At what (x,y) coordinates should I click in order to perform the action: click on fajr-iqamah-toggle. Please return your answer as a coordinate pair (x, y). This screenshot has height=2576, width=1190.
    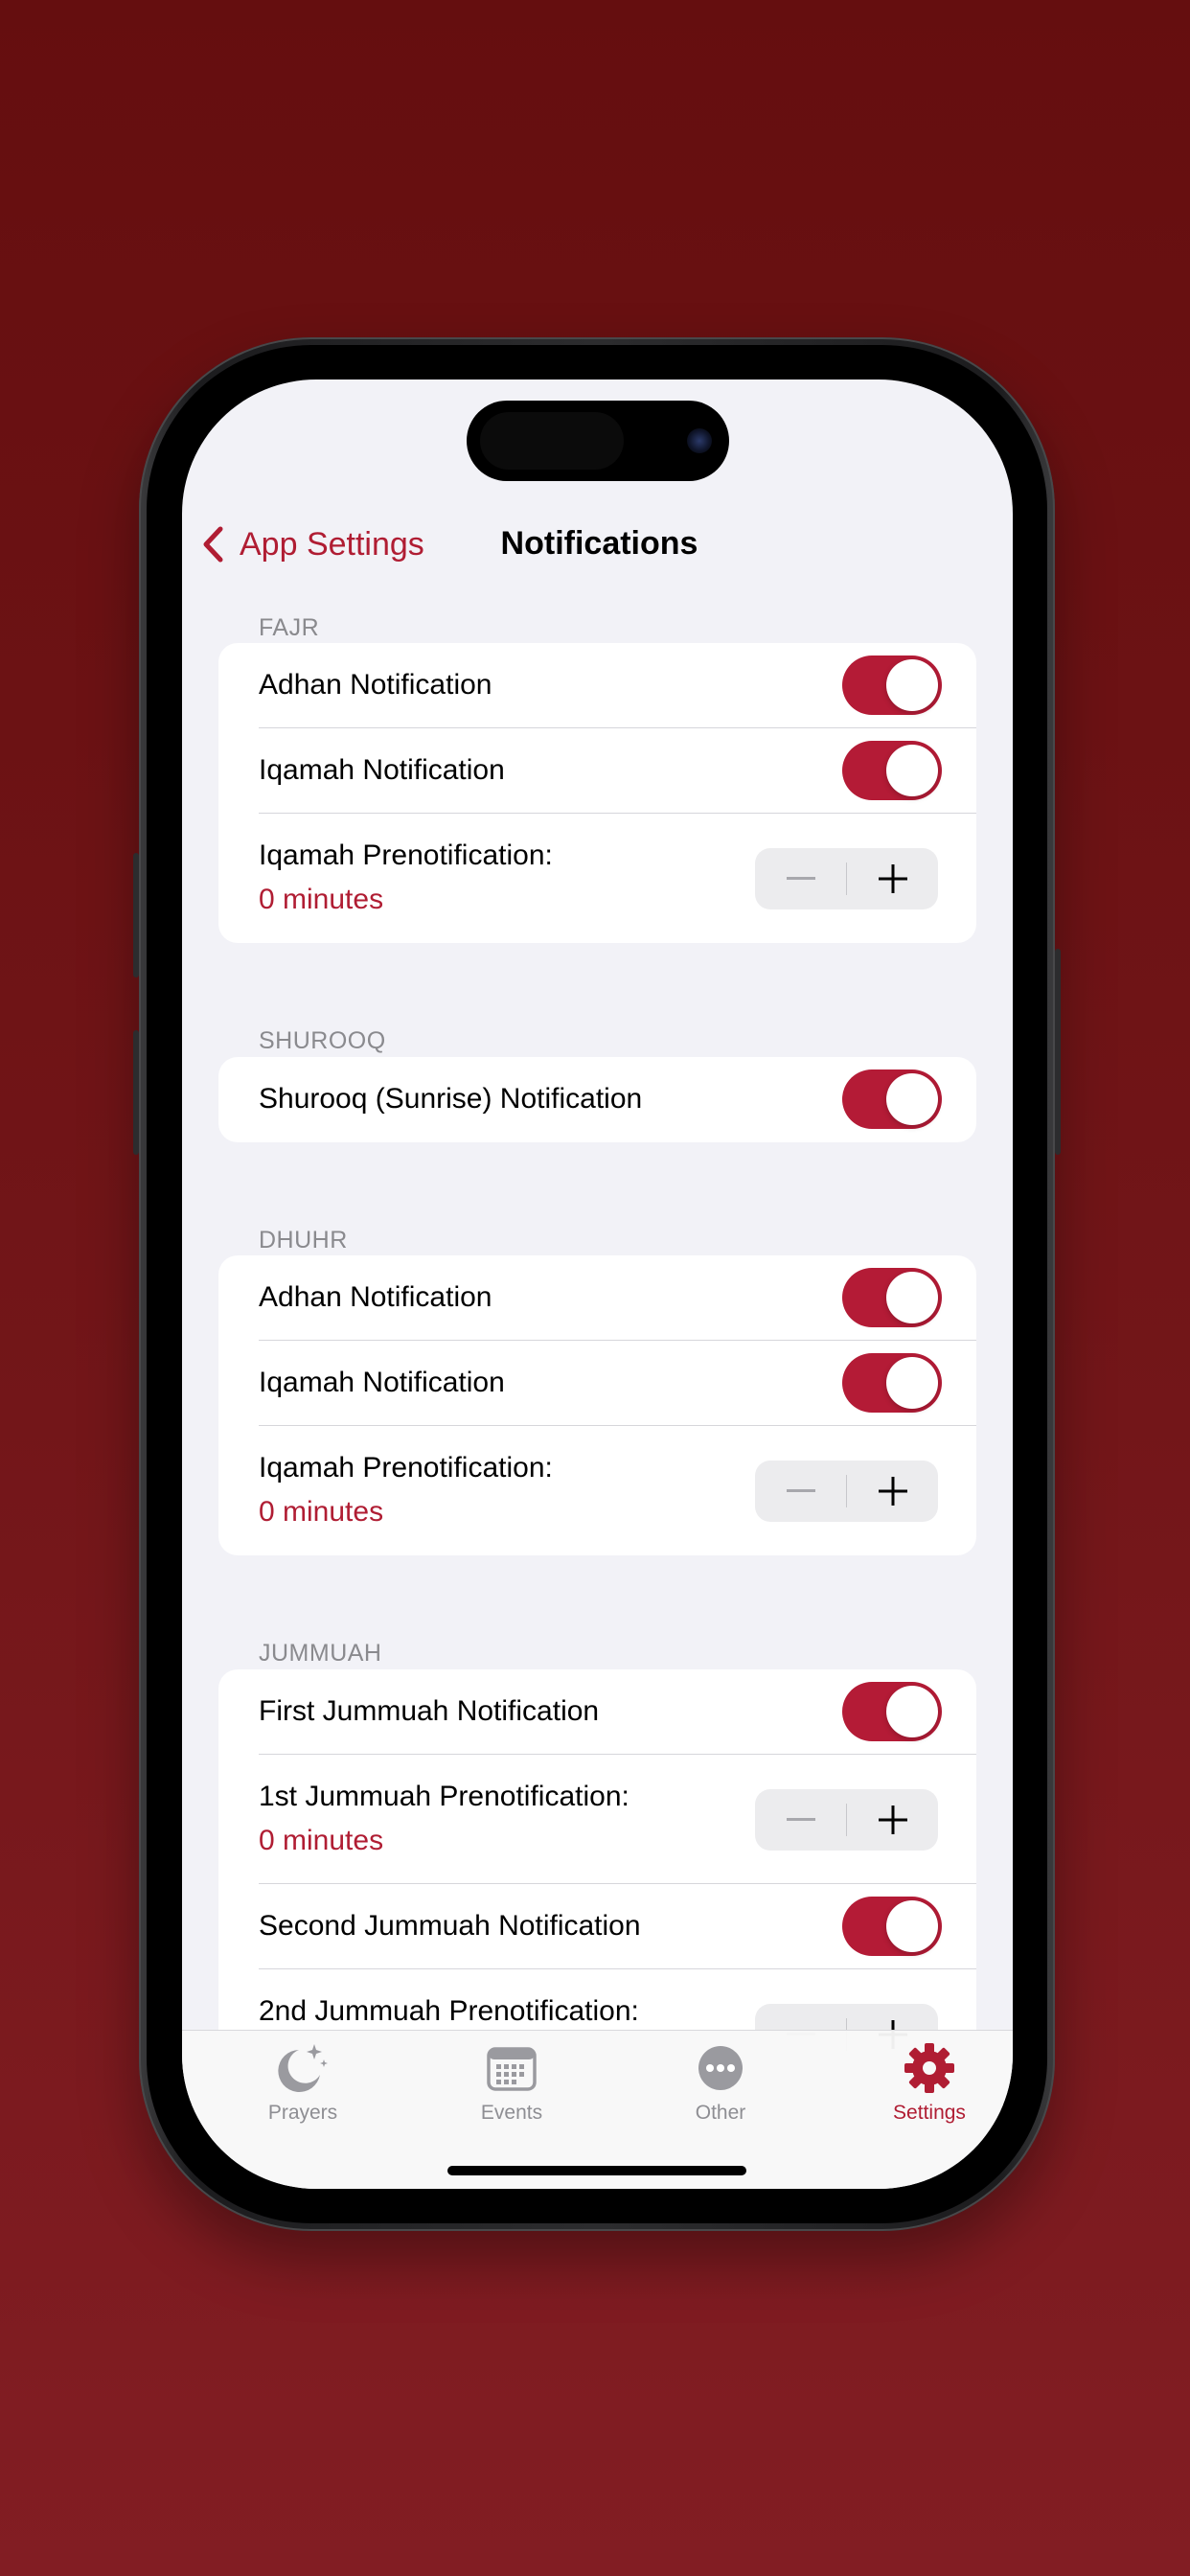
    Looking at the image, I should click on (892, 770).